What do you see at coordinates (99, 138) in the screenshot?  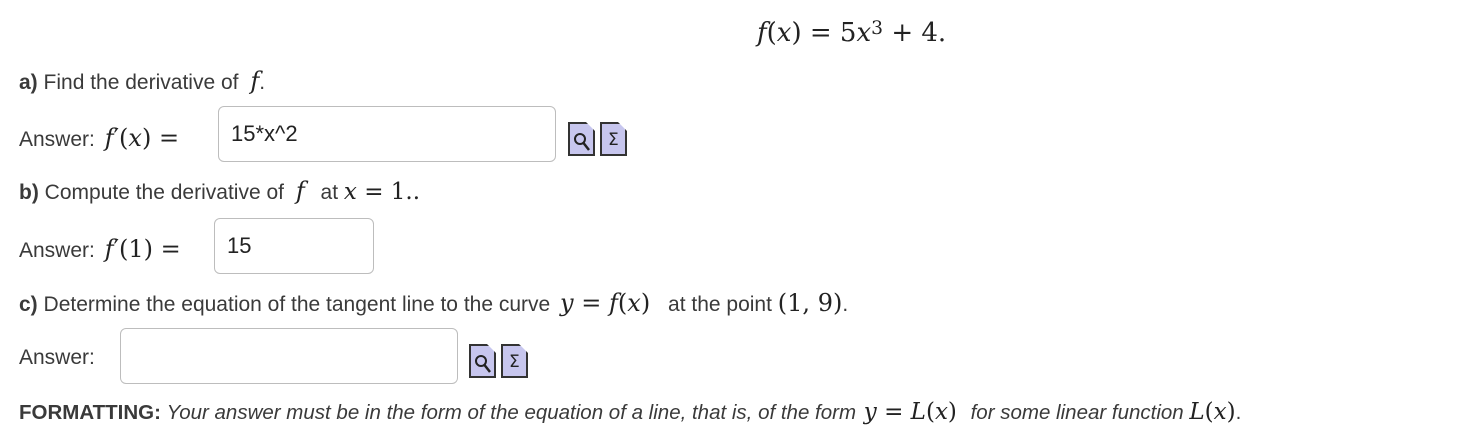 I see `part-a-answer-row: Answer: f′(x) =` at bounding box center [99, 138].